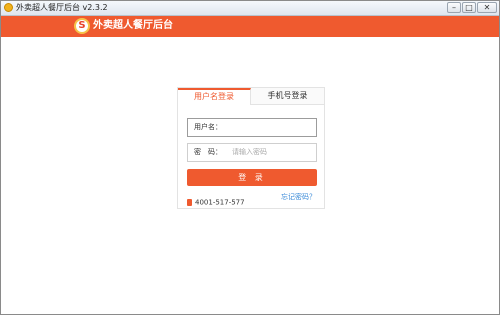 This screenshot has width=500, height=315. What do you see at coordinates (8, 7) in the screenshot?
I see `app-icon` at bounding box center [8, 7].